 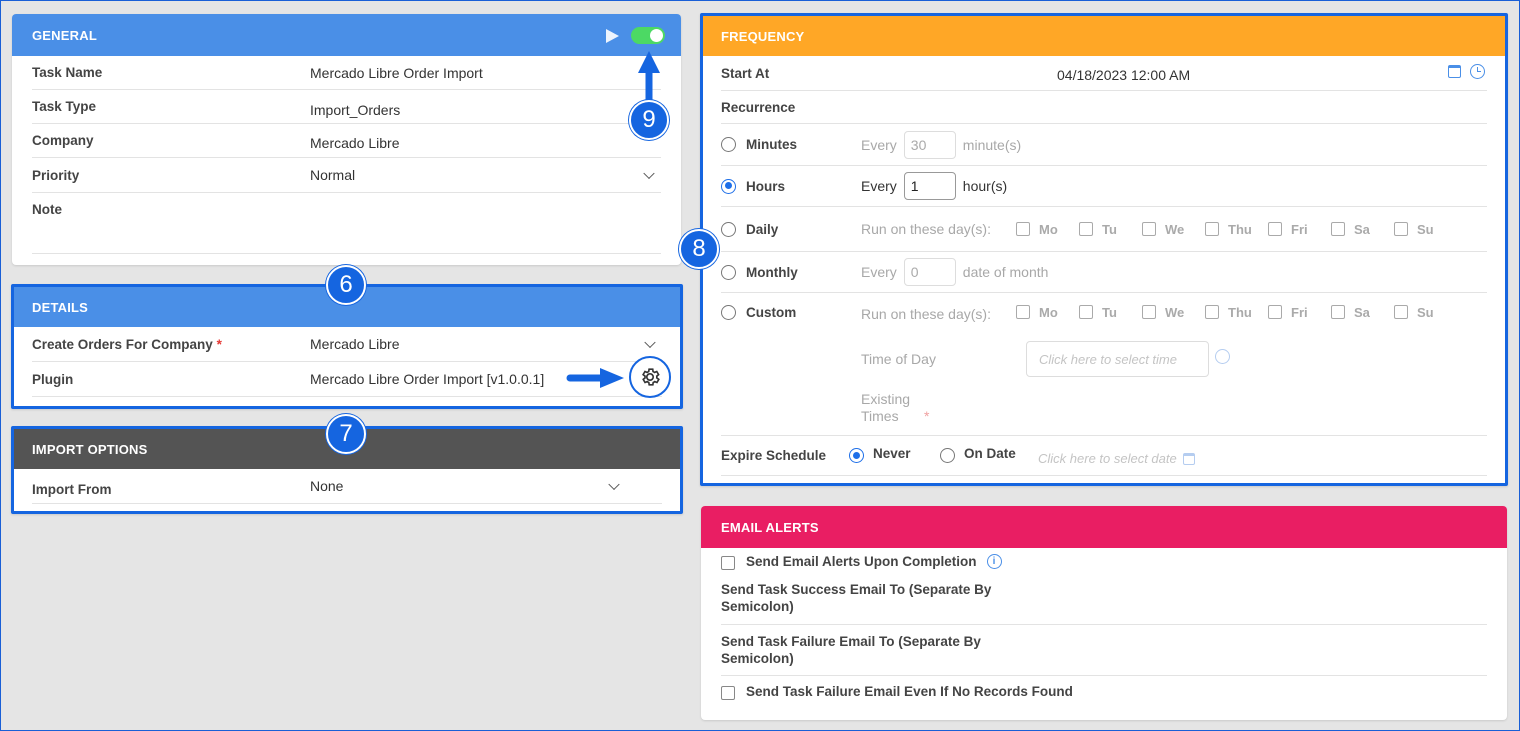 What do you see at coordinates (63, 140) in the screenshot?
I see `company-label: Company` at bounding box center [63, 140].